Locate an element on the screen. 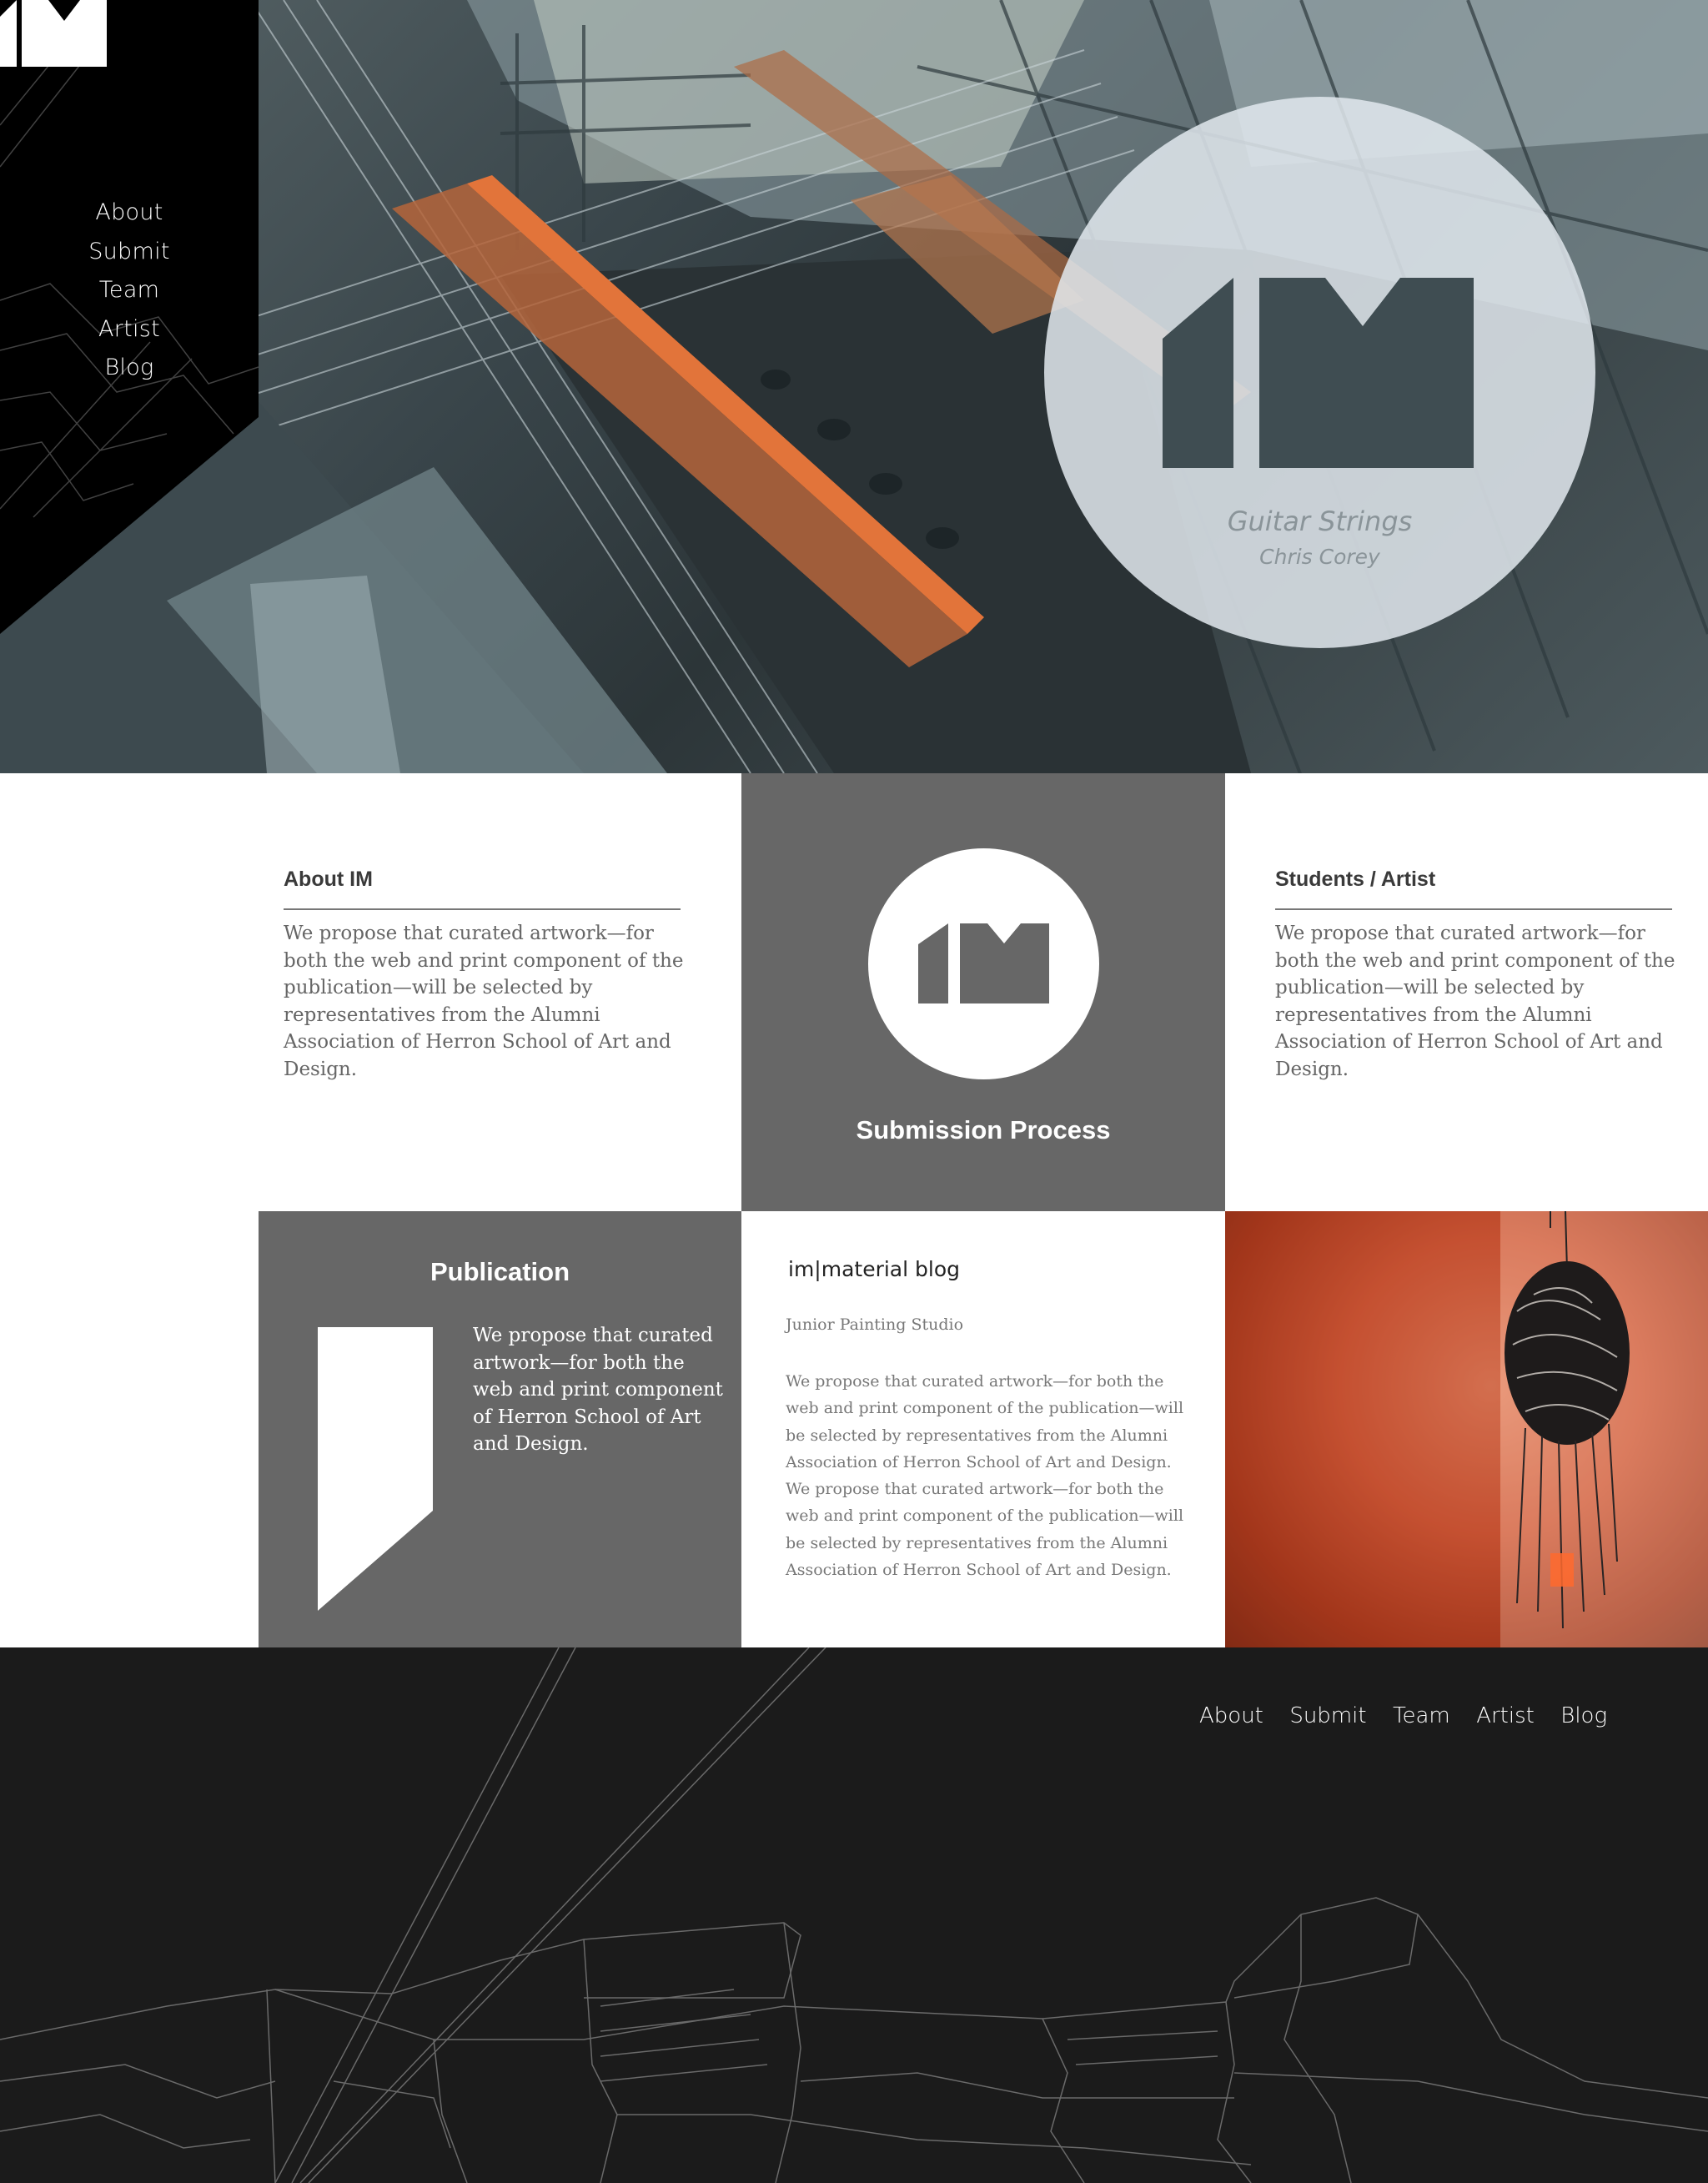 This screenshot has height=2183, width=1708. publication-heading: Publication is located at coordinates (500, 1271).